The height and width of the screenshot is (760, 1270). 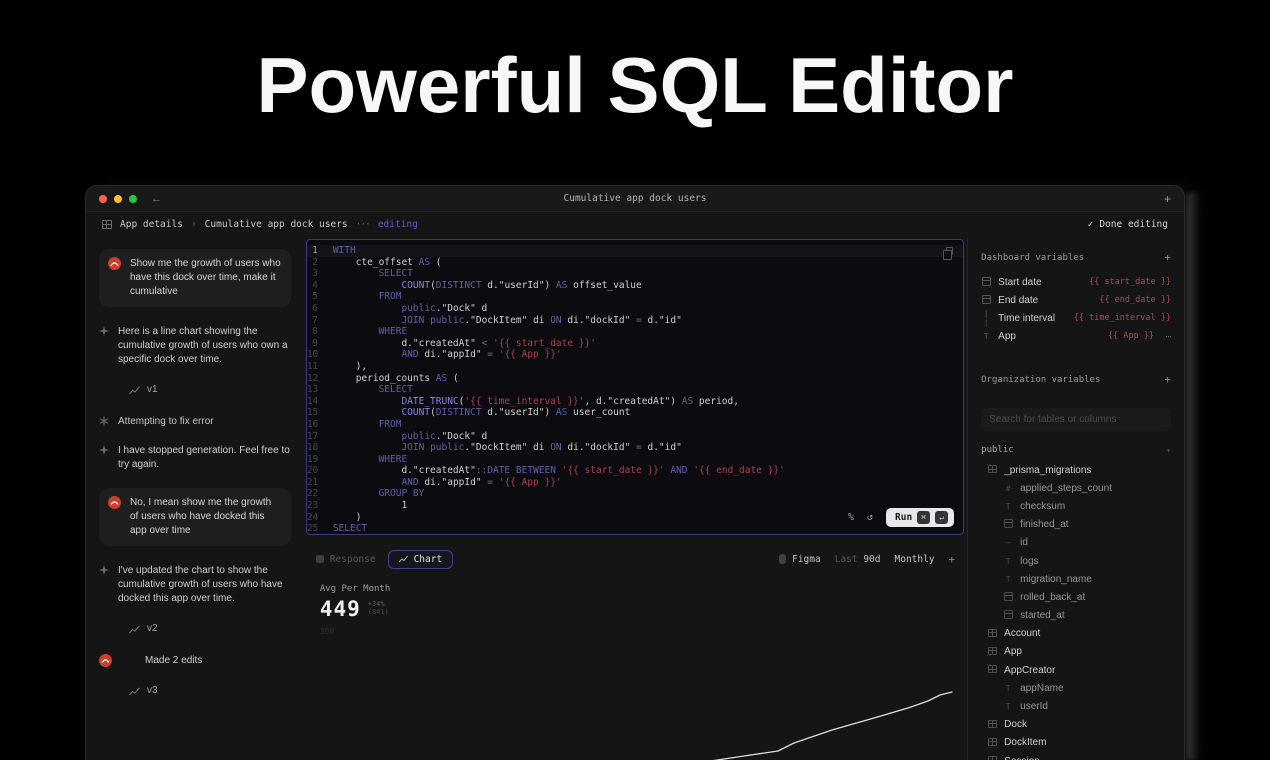 What do you see at coordinates (1076, 756) in the screenshot?
I see `schema-table-row: Session` at bounding box center [1076, 756].